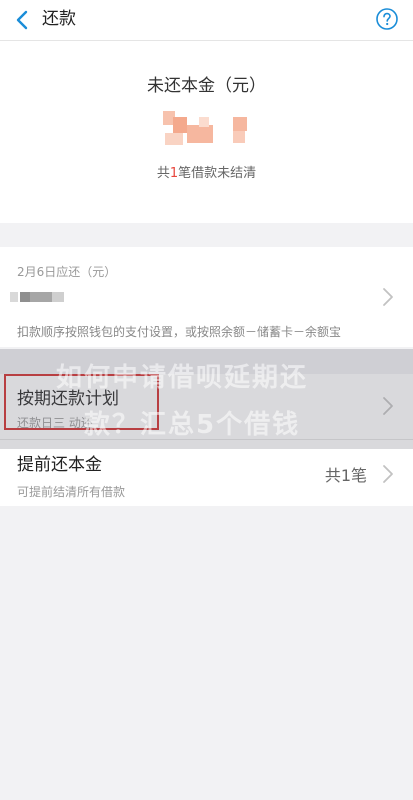 This screenshot has width=413, height=800. What do you see at coordinates (179, 332) in the screenshot?
I see `deduction-order-note: 扣款顺序按照钱包的支付设置，或按照余额－储蓄卡－余额宝` at bounding box center [179, 332].